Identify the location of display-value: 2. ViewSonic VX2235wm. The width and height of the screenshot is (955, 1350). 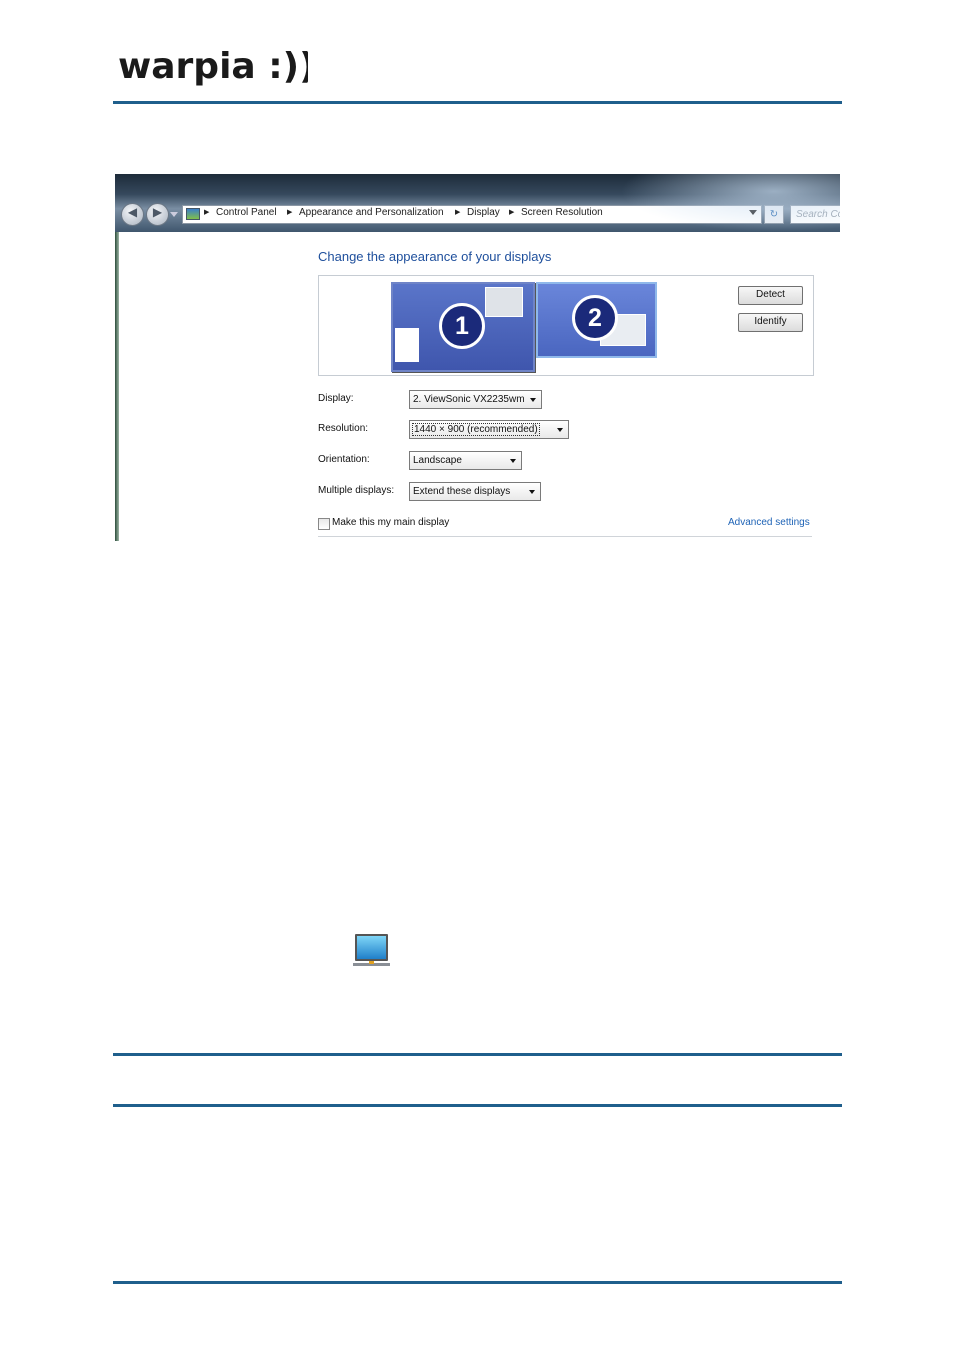
(469, 399).